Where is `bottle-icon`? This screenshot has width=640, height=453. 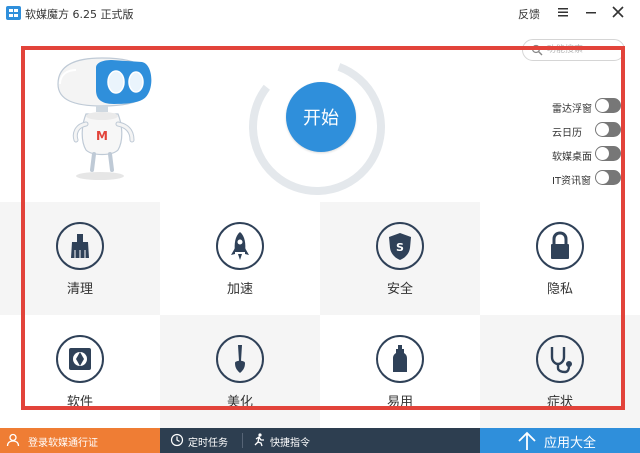 bottle-icon is located at coordinates (400, 359).